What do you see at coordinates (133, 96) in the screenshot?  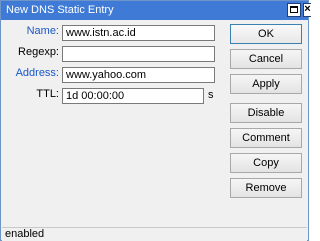 I see `ttl-field: 1d 00:00:00` at bounding box center [133, 96].